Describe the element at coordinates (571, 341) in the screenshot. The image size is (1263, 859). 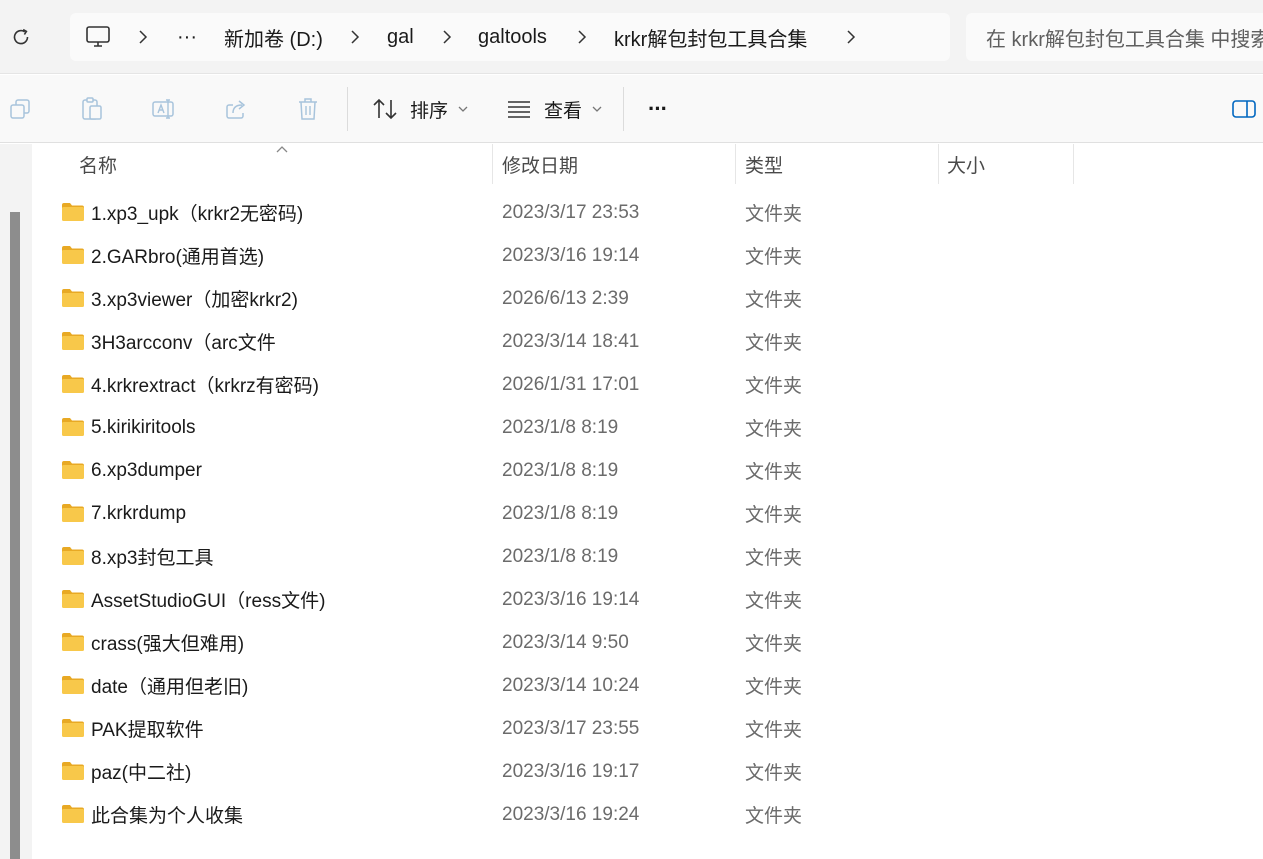
I see `file-modified-date: 2023/3/14 18:41` at that location.